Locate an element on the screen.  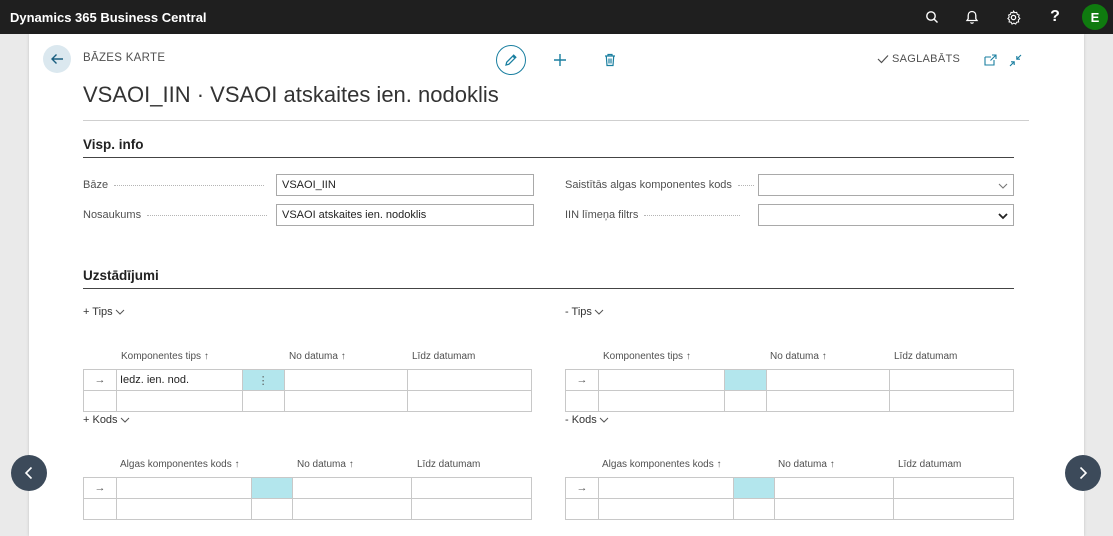
delete-button is located at coordinates (610, 60).